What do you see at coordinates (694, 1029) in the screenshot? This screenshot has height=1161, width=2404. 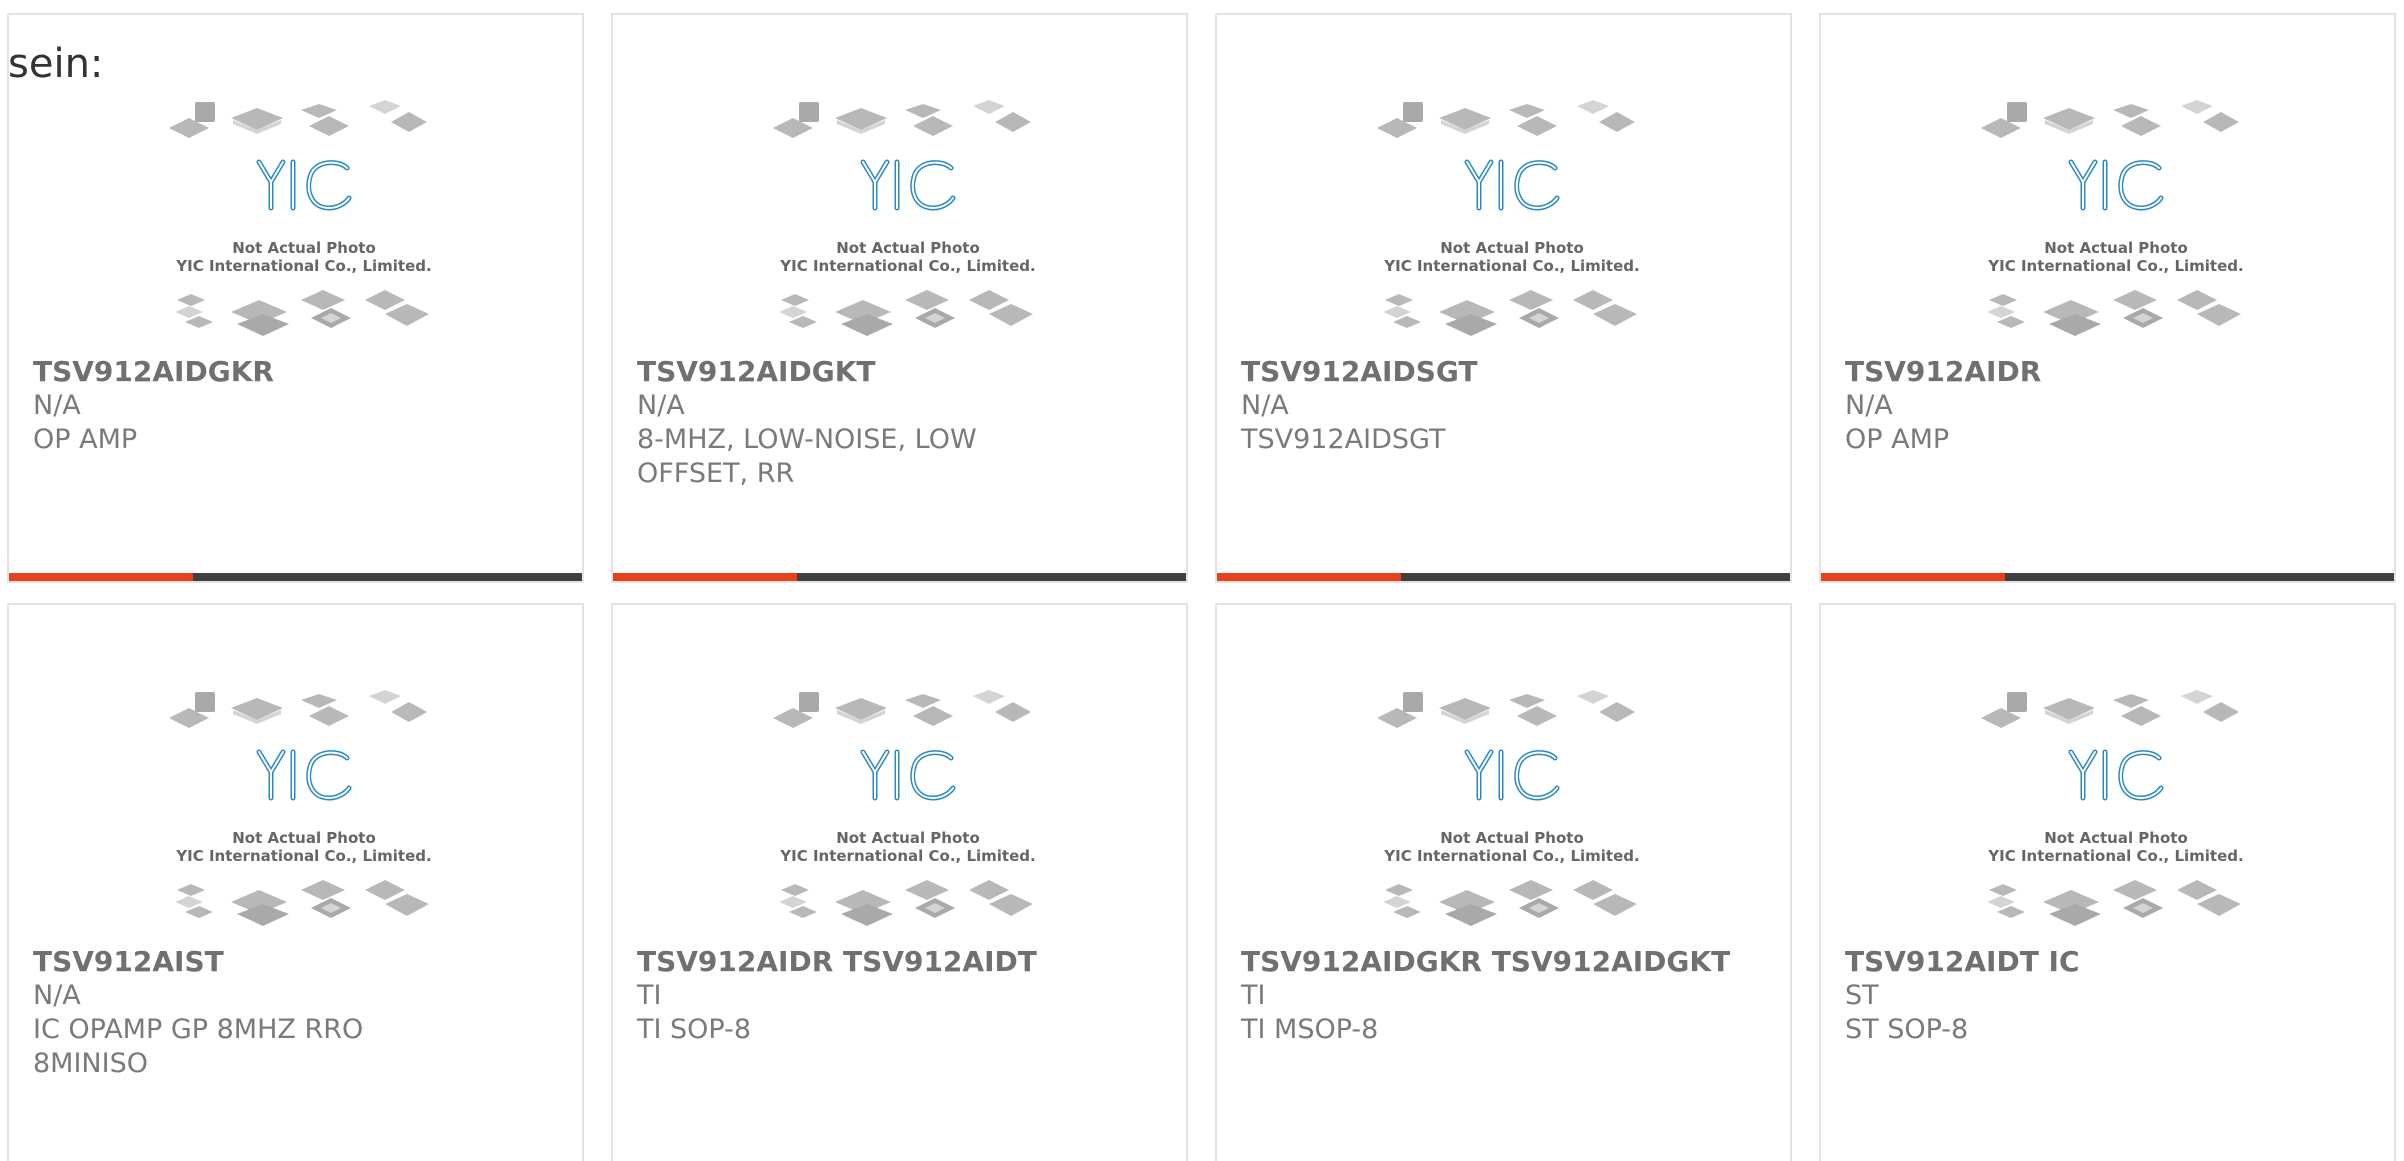 I see `description: TI SOP-8` at bounding box center [694, 1029].